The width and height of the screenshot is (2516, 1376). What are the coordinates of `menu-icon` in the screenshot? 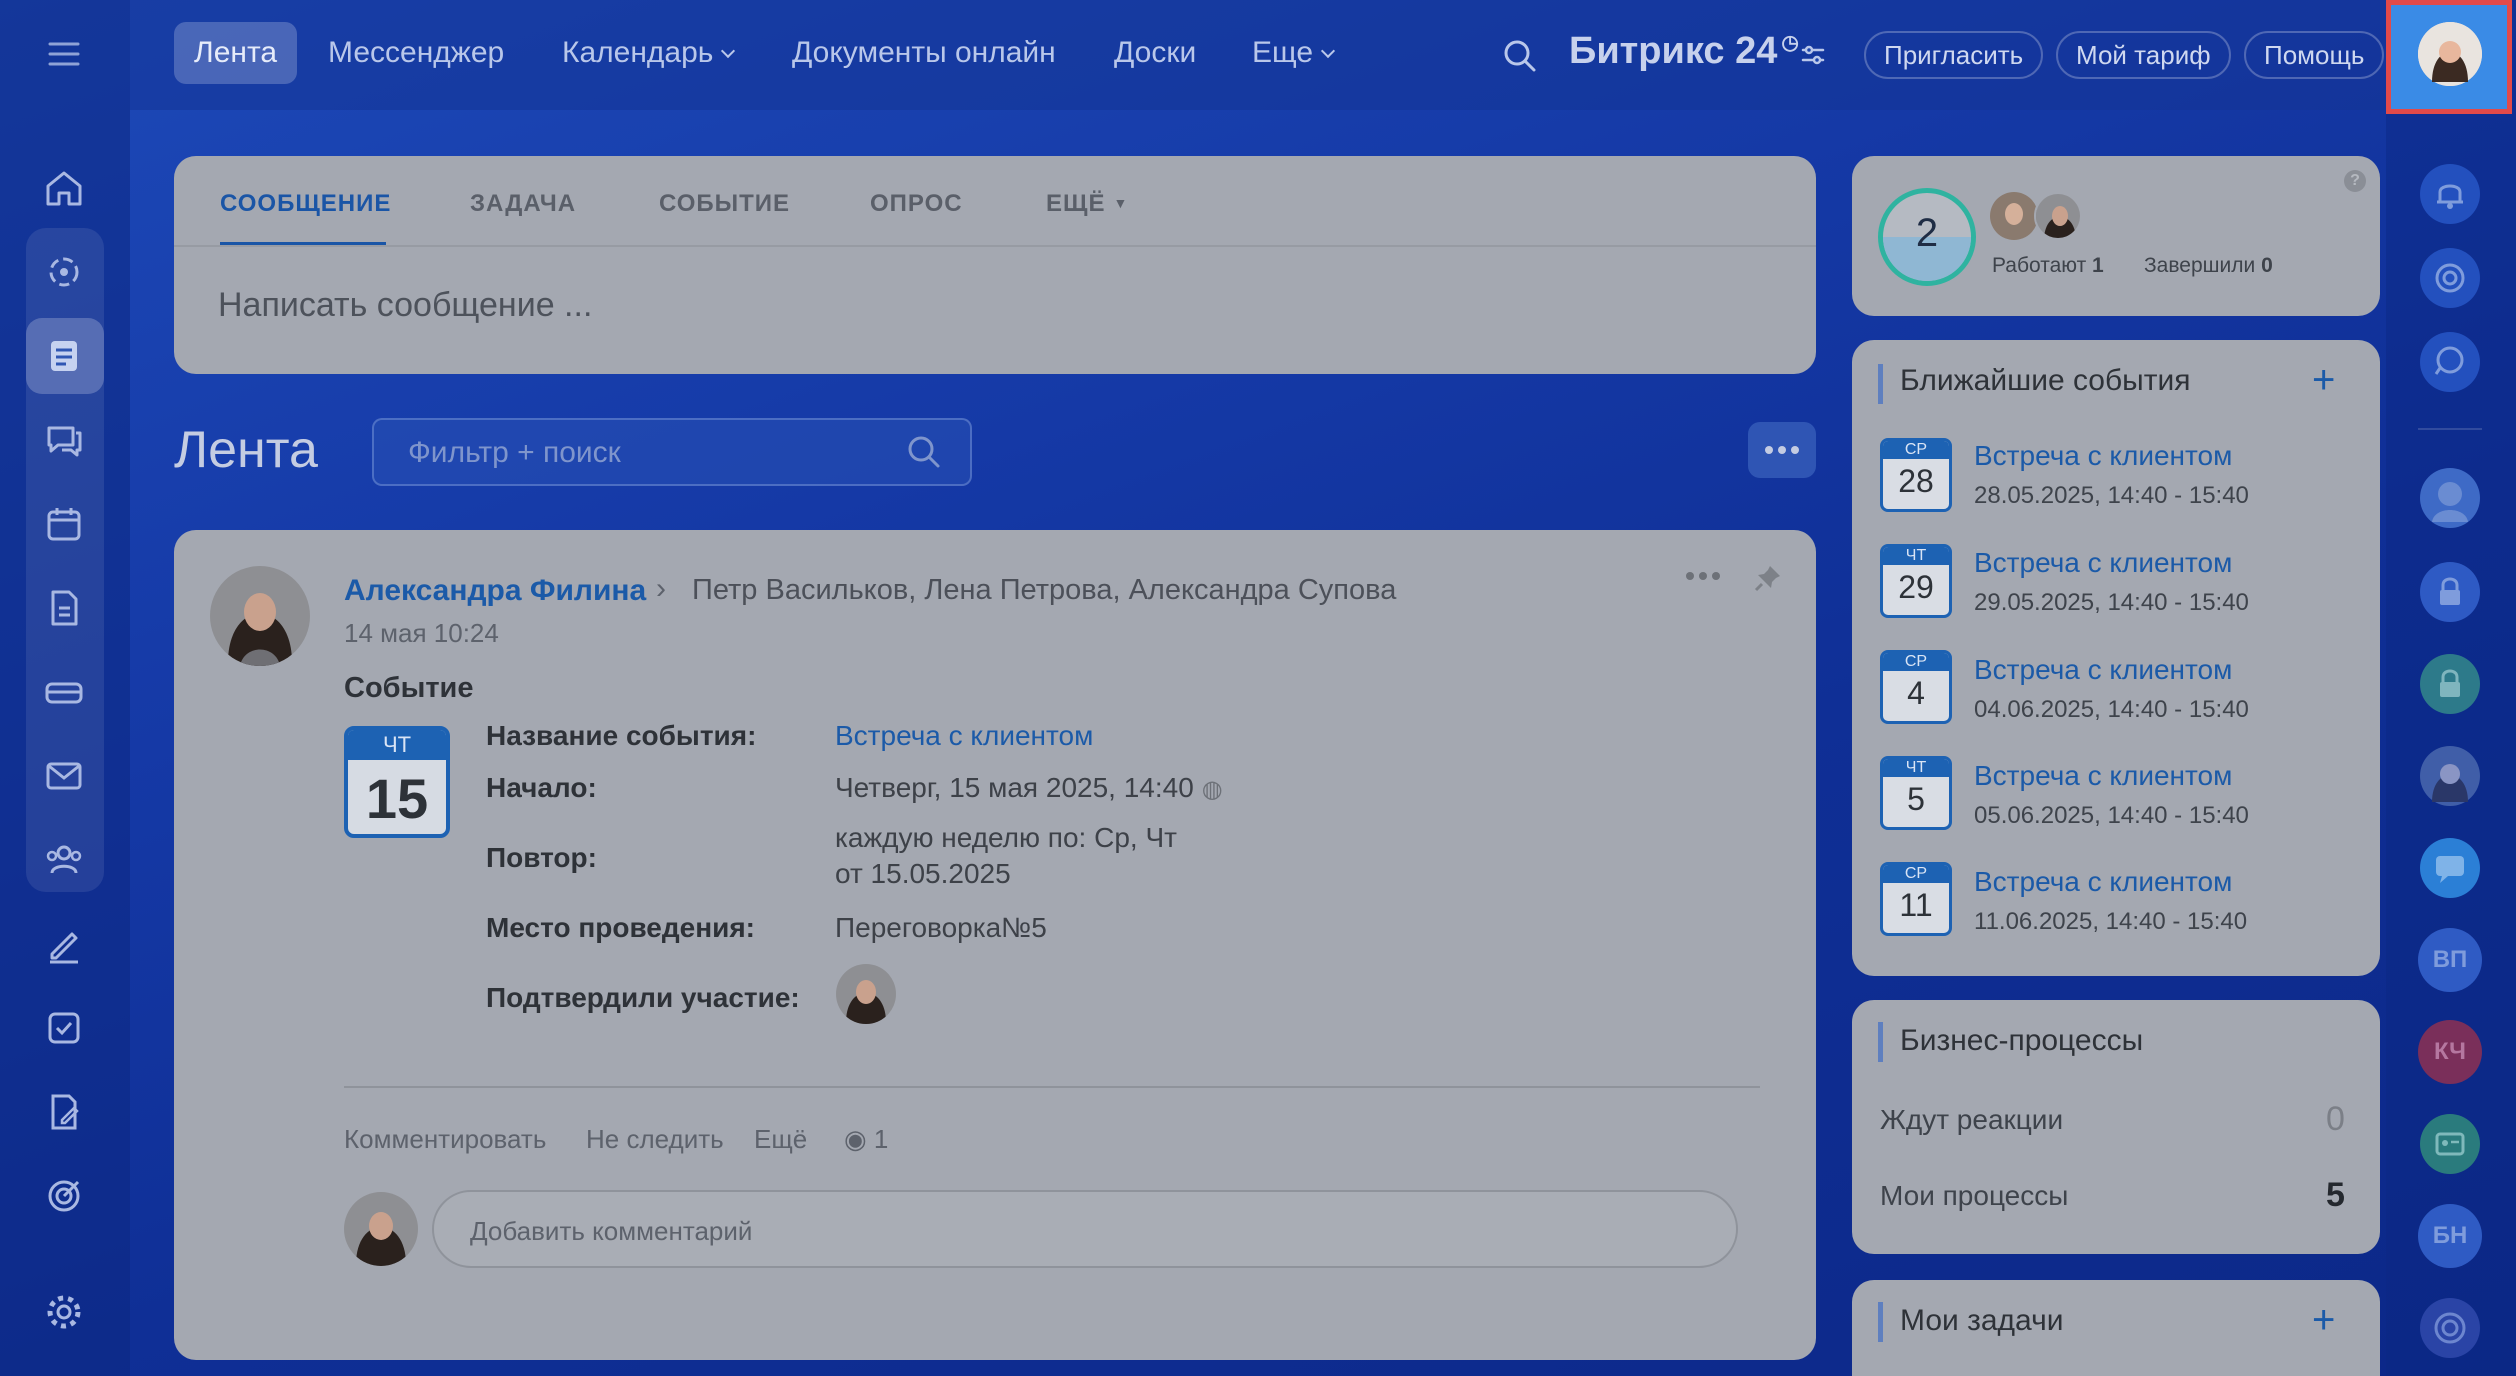 It's located at (64, 54).